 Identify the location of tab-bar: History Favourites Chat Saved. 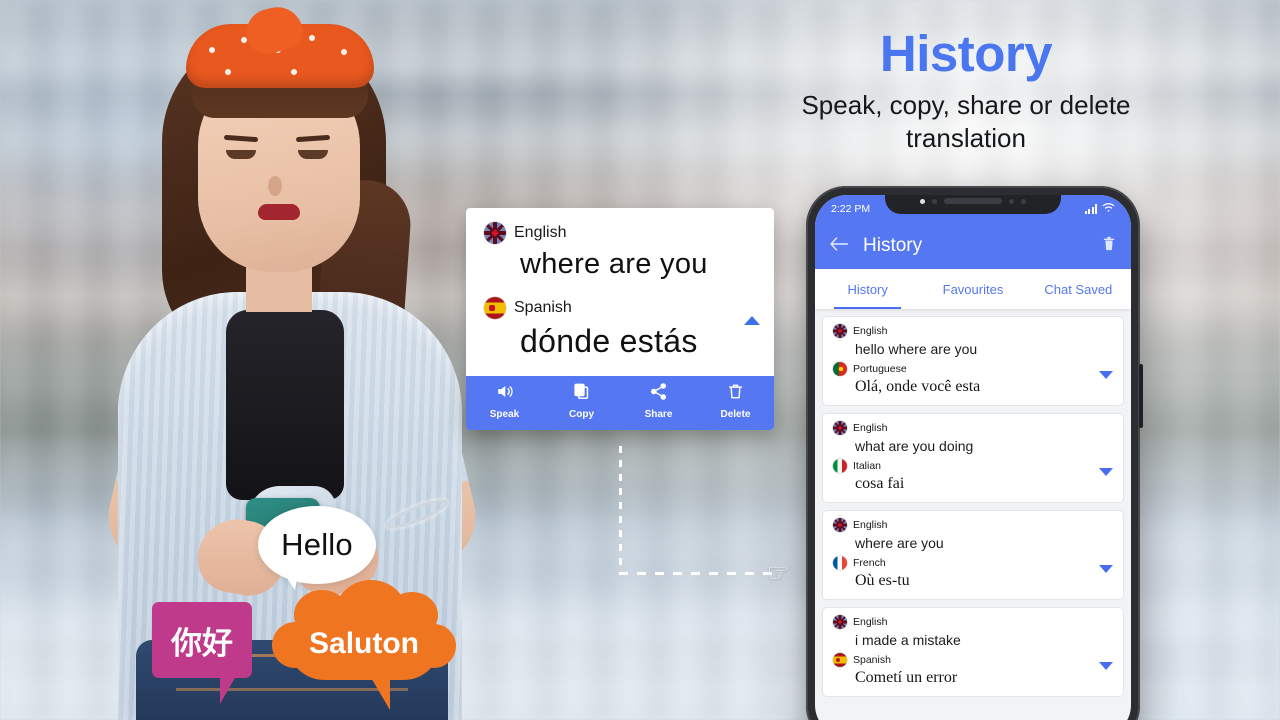
(973, 289).